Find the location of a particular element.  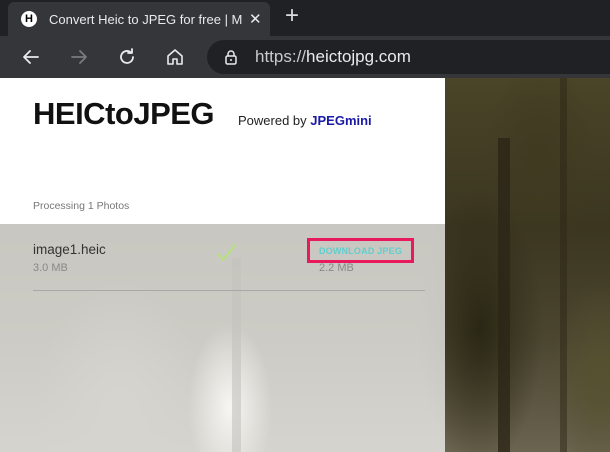

back-arrow-icon is located at coordinates (31, 57).